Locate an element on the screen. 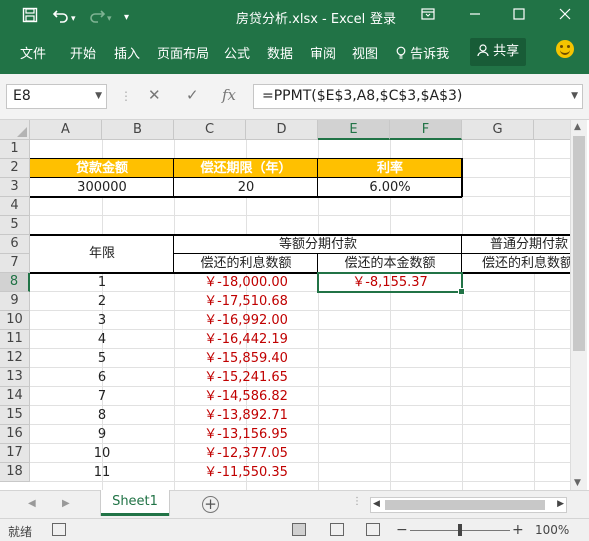  insert-function-icon: fx is located at coordinates (229, 95).